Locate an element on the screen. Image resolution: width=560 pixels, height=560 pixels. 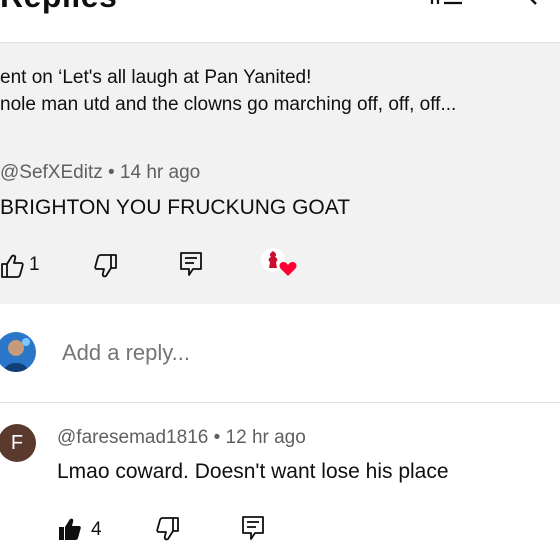
creator-heart-icon is located at coordinates (279, 262).